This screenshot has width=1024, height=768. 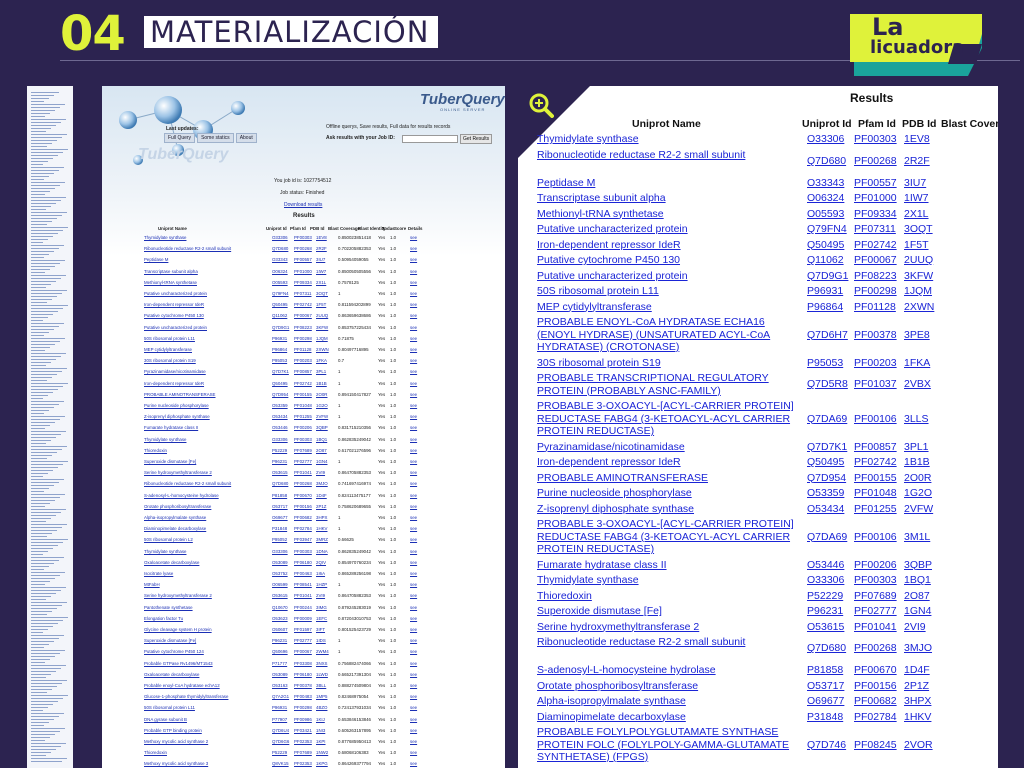 I want to click on mid-cell-link: O50607, so click(x=280, y=629).